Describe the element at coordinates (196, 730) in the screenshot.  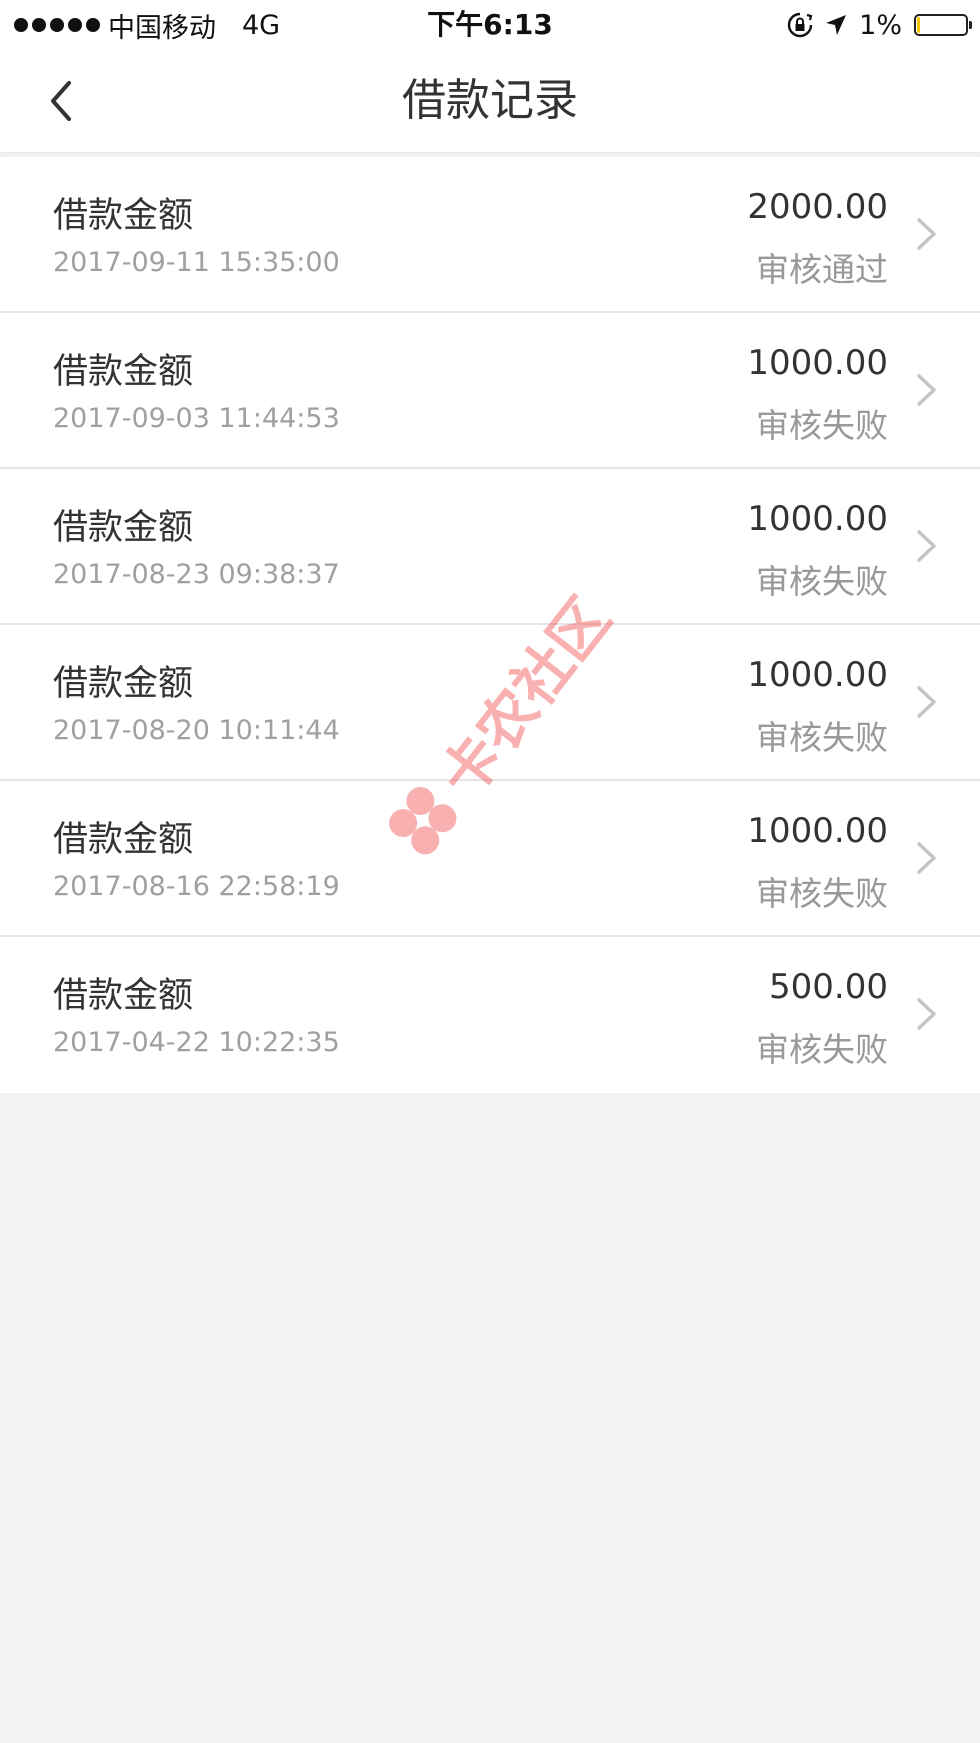
I see `record-time: 2017-08-20 10:11:44` at that location.